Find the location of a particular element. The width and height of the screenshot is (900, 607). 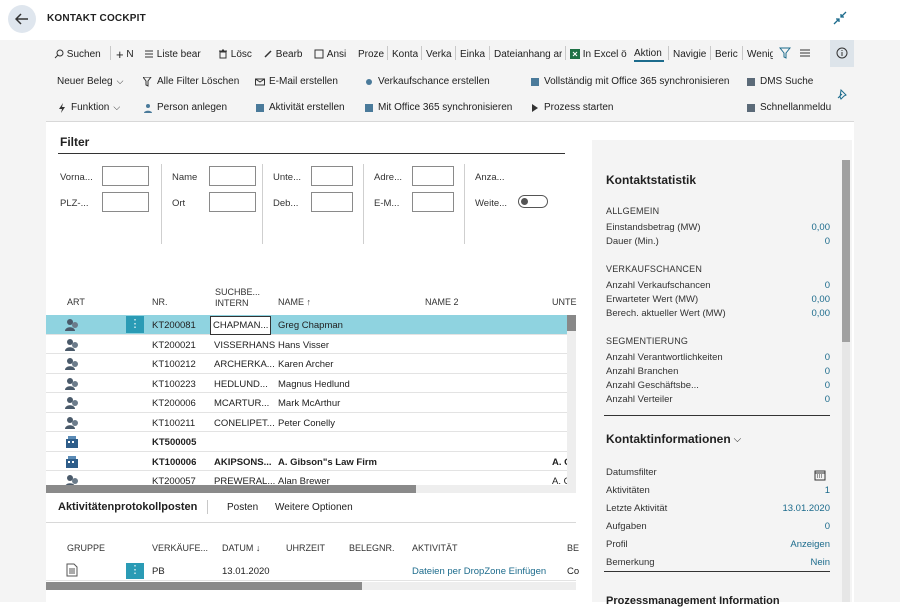

filter-icon is located at coordinates (785, 53).